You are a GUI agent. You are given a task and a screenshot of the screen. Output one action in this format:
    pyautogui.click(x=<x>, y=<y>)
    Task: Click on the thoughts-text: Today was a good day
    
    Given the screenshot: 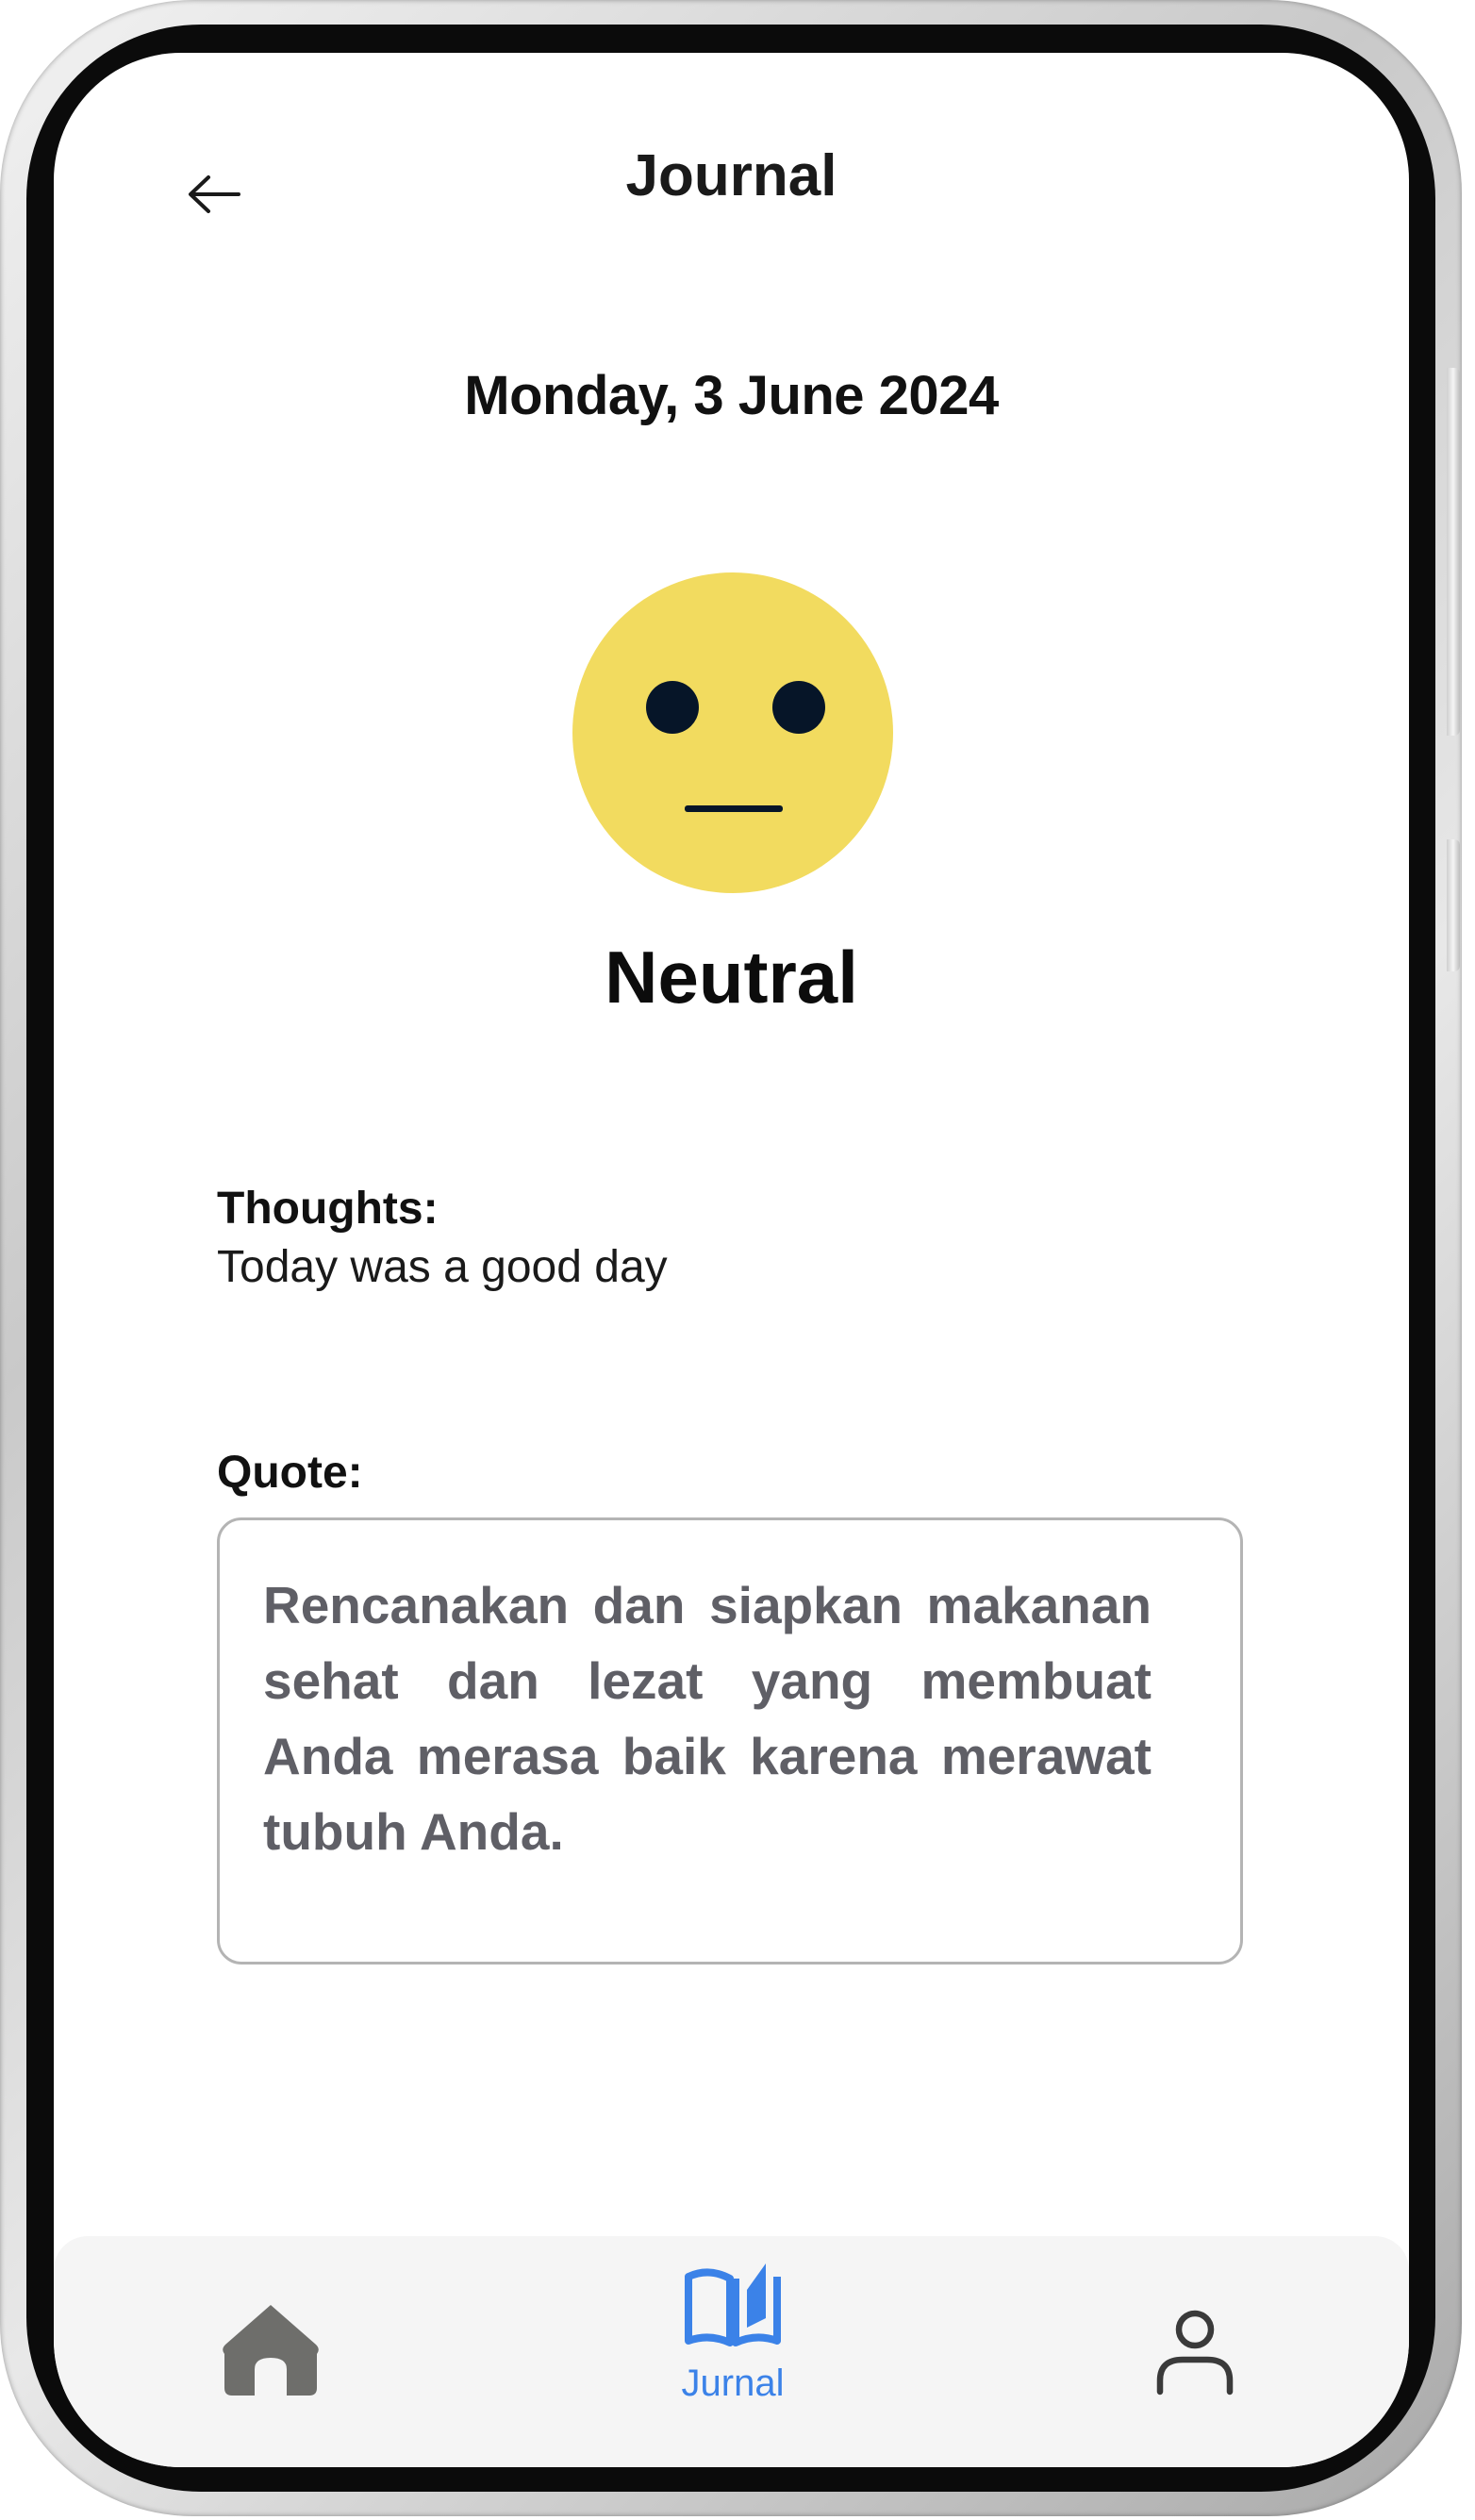 What is the action you would take?
    pyautogui.click(x=442, y=1267)
    